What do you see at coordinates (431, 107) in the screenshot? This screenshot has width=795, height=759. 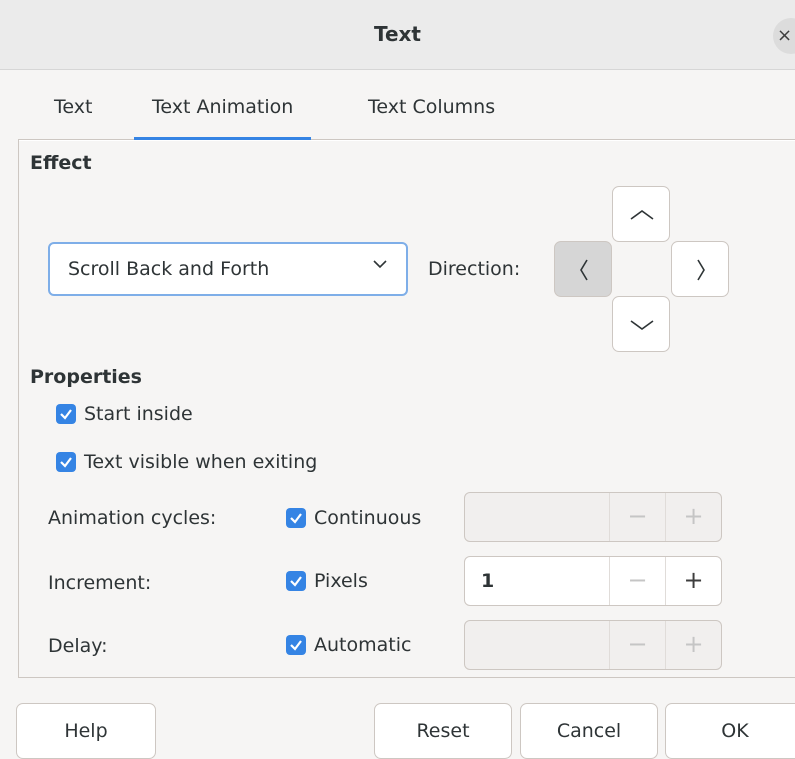 I see `tab-text-columns: Text Columns` at bounding box center [431, 107].